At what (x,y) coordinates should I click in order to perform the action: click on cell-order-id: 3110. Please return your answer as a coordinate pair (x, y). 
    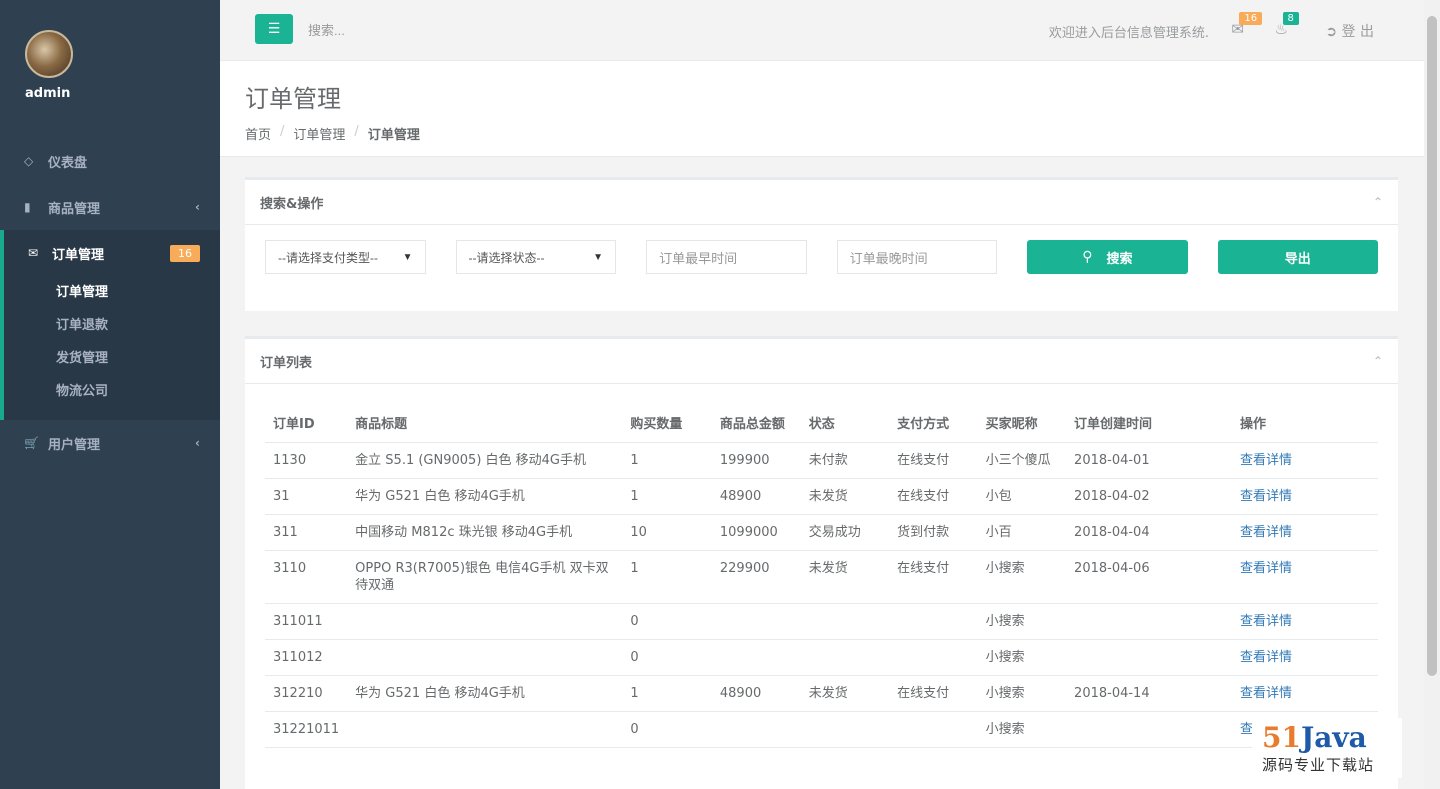
    Looking at the image, I should click on (306, 577).